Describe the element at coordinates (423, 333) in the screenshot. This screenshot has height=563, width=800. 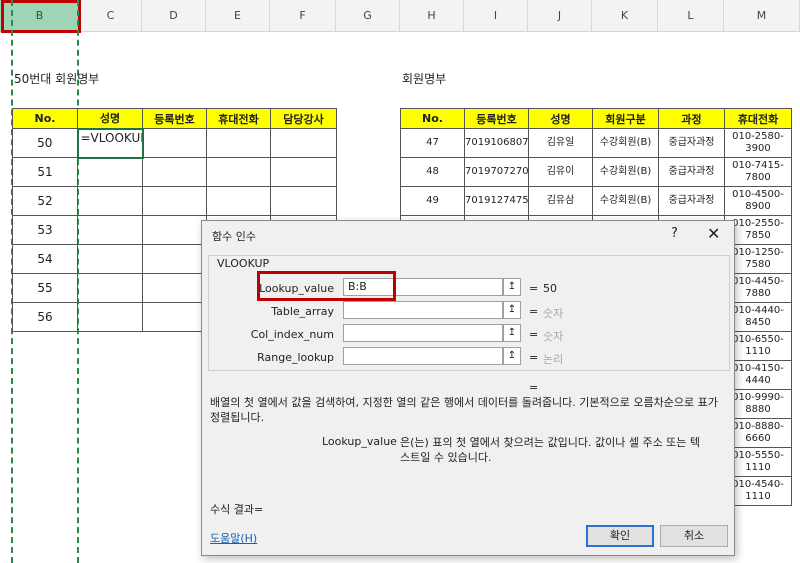
I see `col-index-num-input` at that location.